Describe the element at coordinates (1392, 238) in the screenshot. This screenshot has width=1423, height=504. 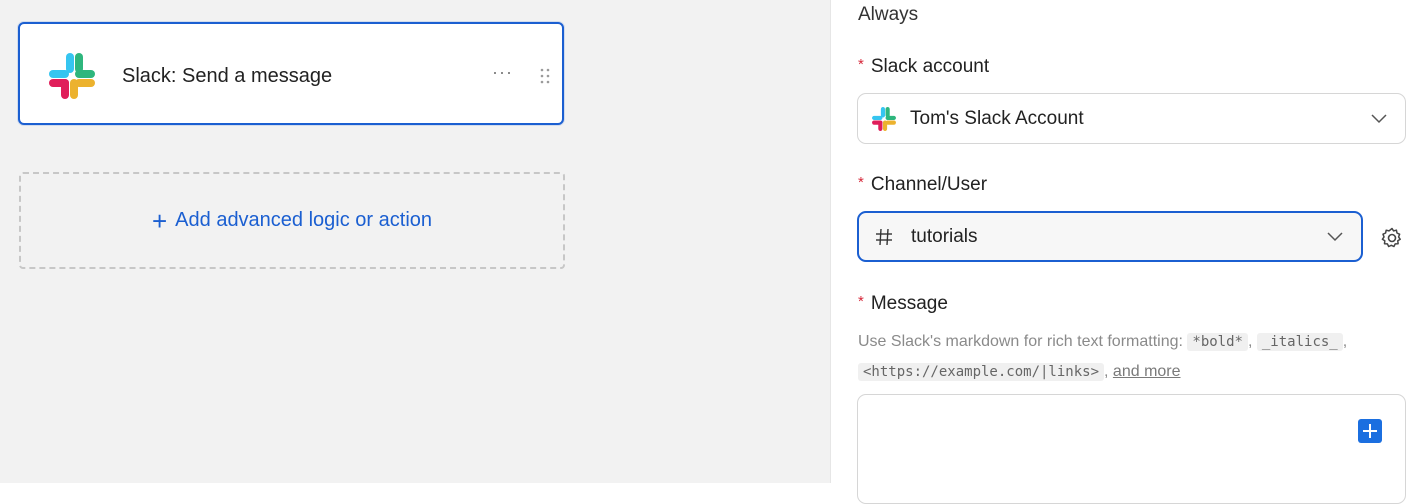
I see `gear-icon` at that location.